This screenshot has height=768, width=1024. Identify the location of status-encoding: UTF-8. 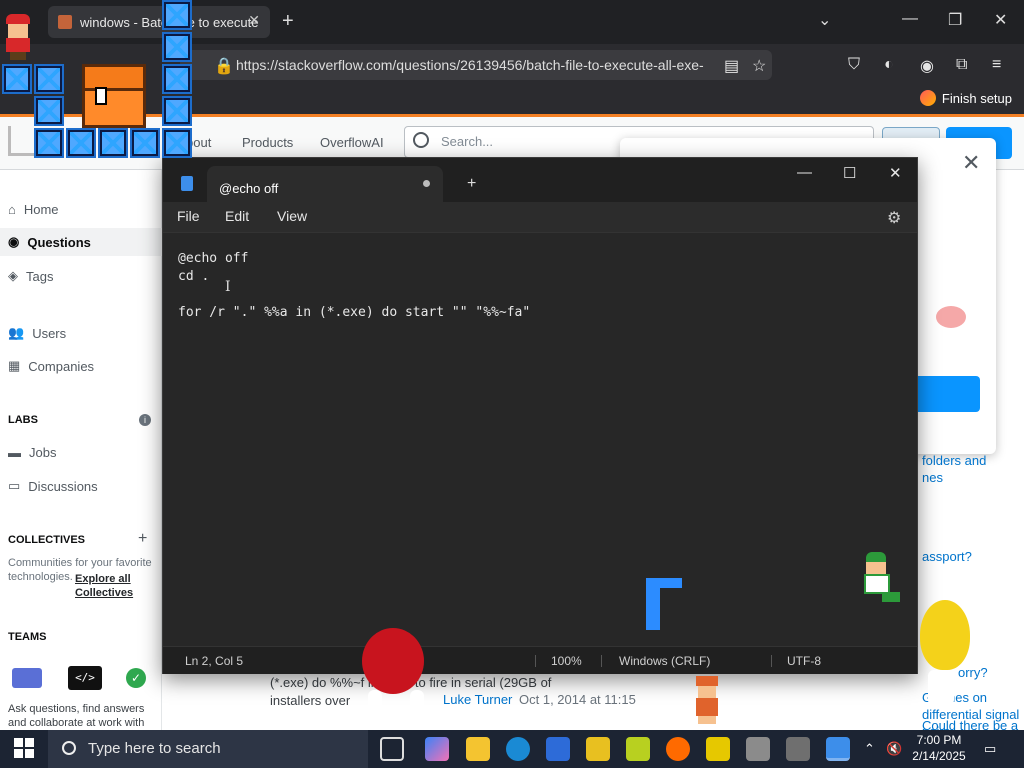
(804, 661).